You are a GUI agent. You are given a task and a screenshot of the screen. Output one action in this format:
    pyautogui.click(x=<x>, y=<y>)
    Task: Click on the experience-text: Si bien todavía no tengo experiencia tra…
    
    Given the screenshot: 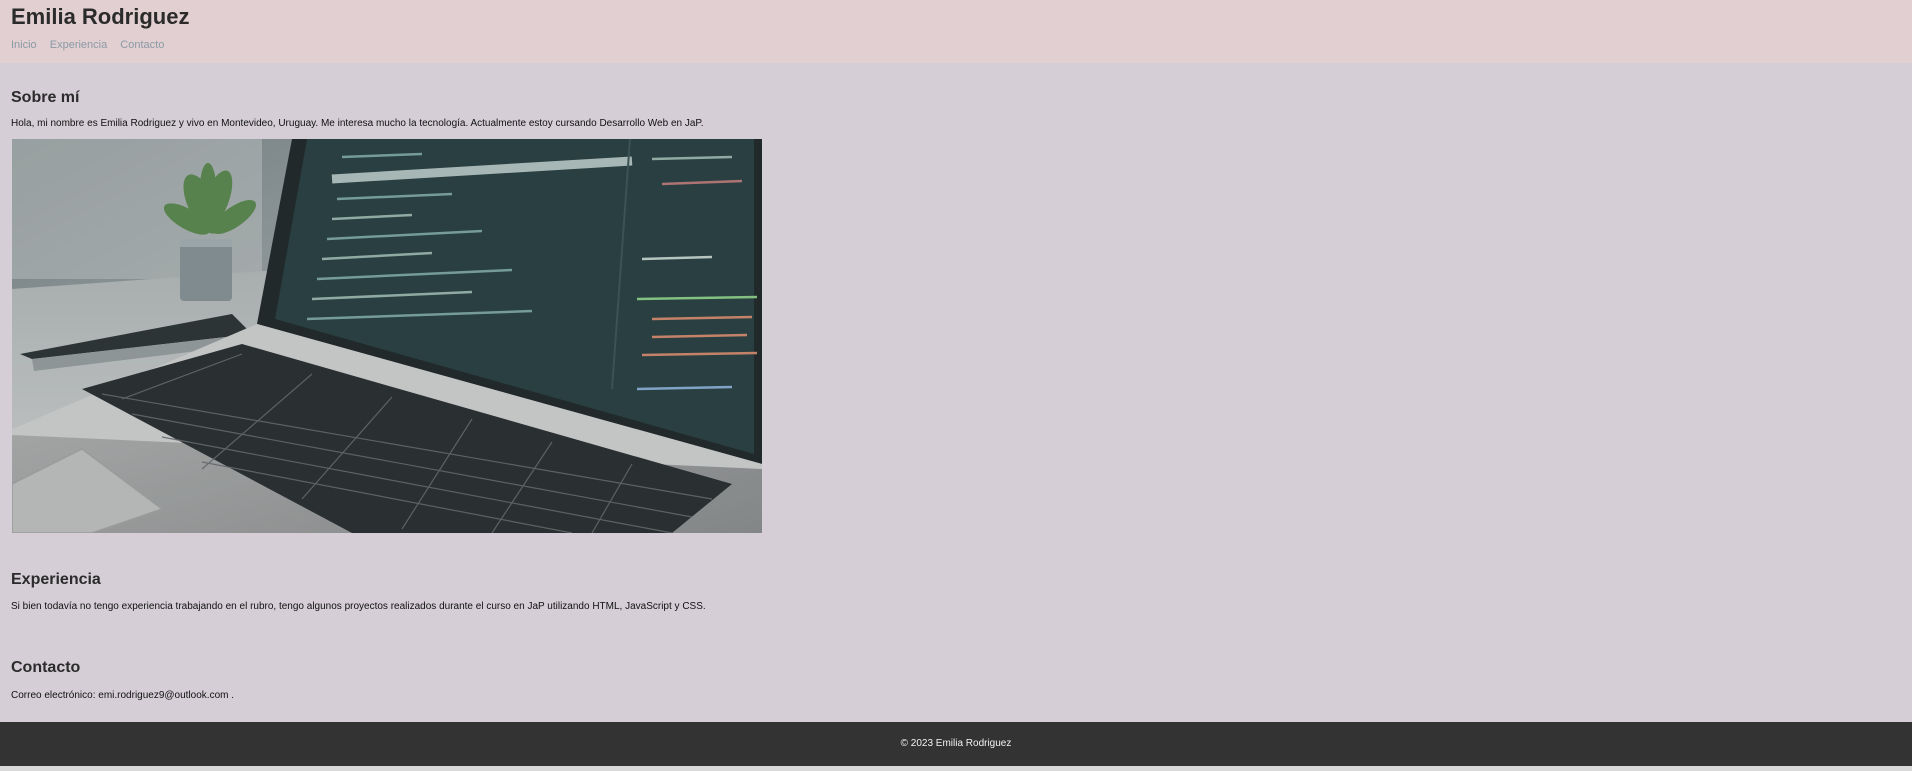 What is the action you would take?
    pyautogui.click(x=358, y=606)
    